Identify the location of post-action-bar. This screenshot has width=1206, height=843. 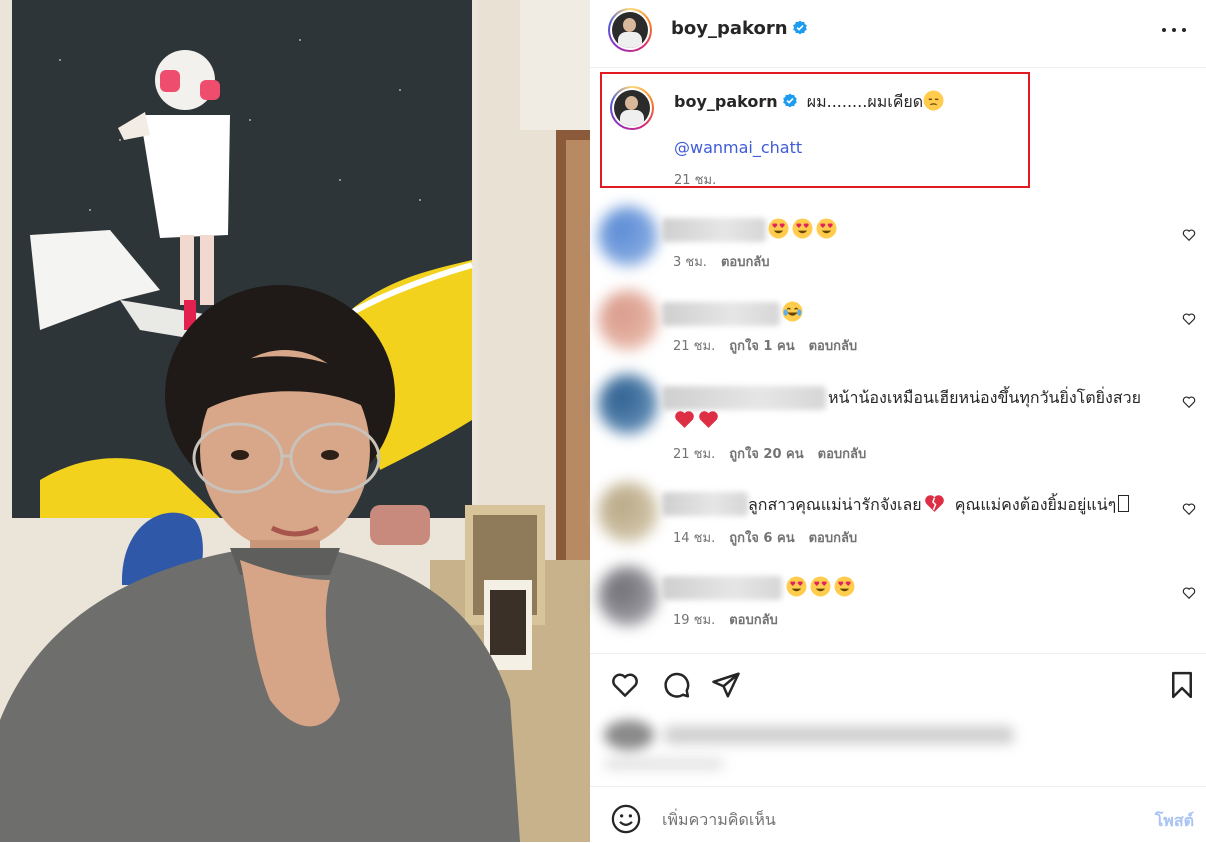
(898, 684).